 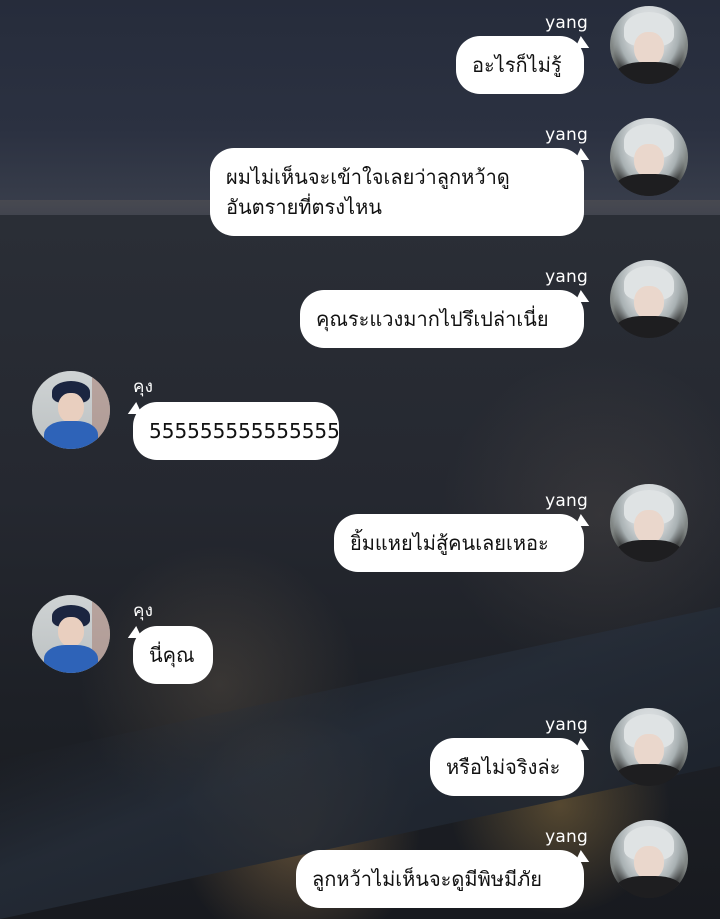 I want to click on message-row: yang อะไรก็ไม่รู้, so click(x=360, y=50).